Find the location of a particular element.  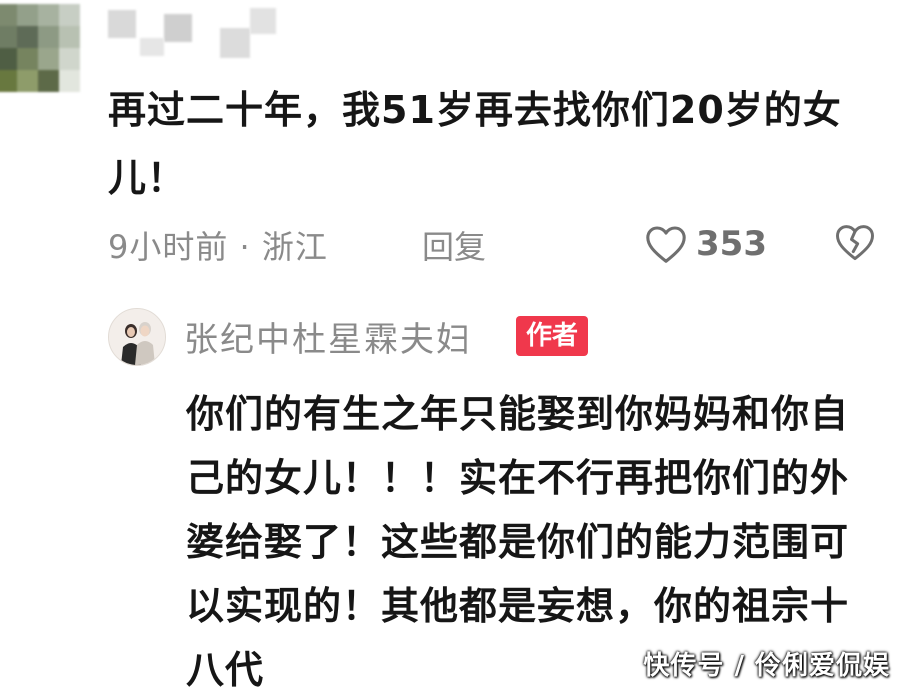

author-badge: 作者 is located at coordinates (552, 336).